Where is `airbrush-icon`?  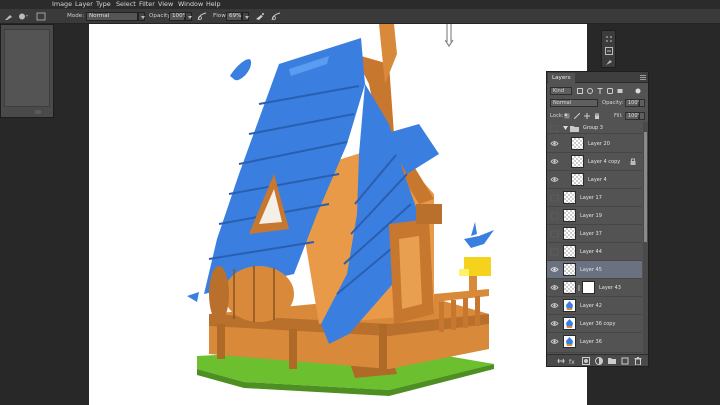 airbrush-icon is located at coordinates (260, 16).